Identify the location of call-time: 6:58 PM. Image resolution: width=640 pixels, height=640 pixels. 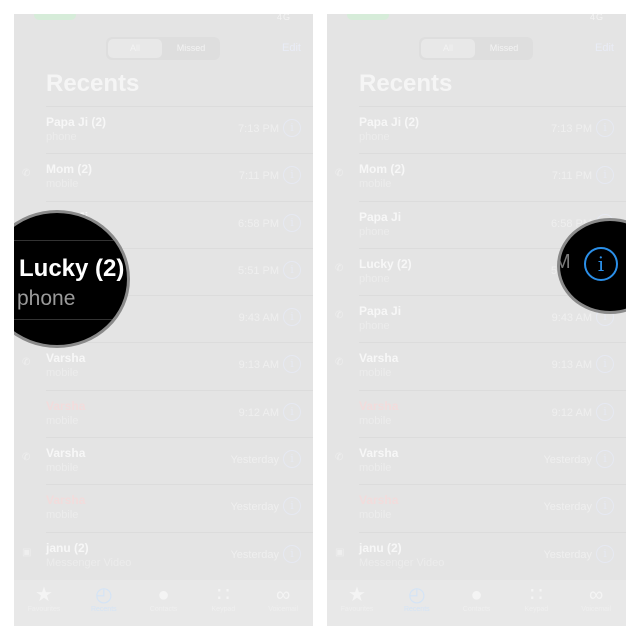
(258, 223).